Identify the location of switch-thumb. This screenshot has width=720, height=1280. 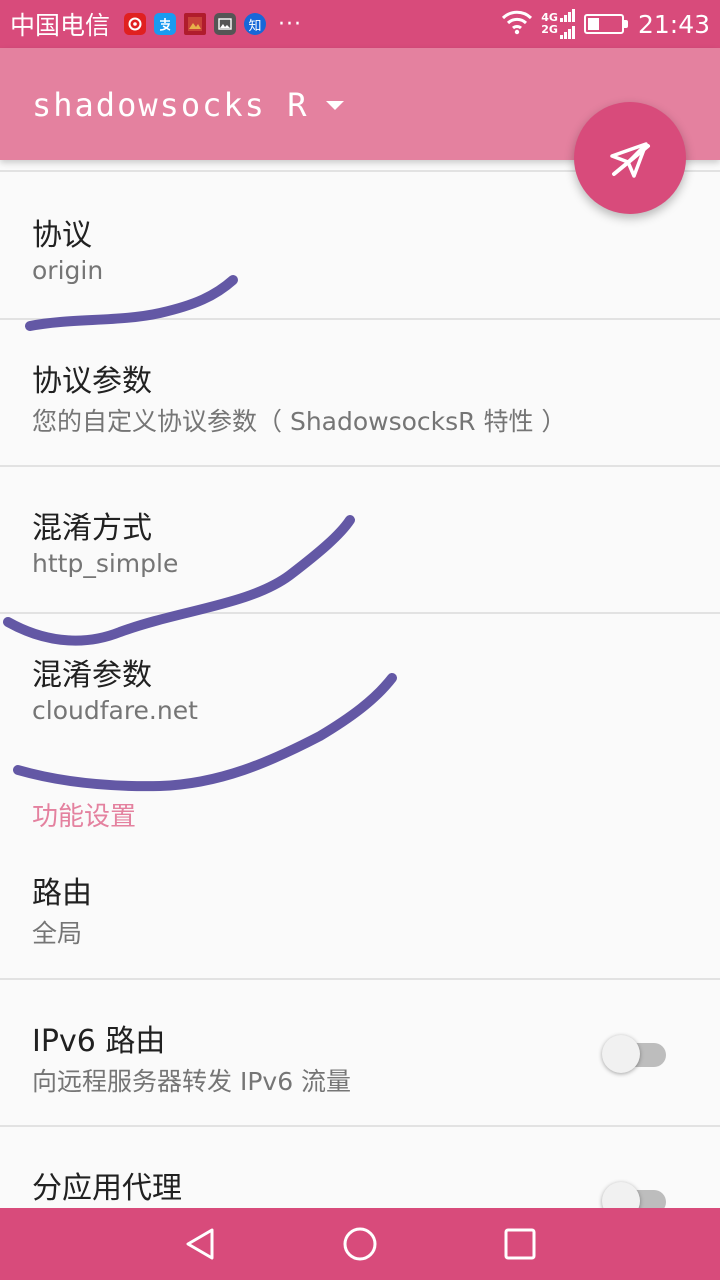
(621, 1054).